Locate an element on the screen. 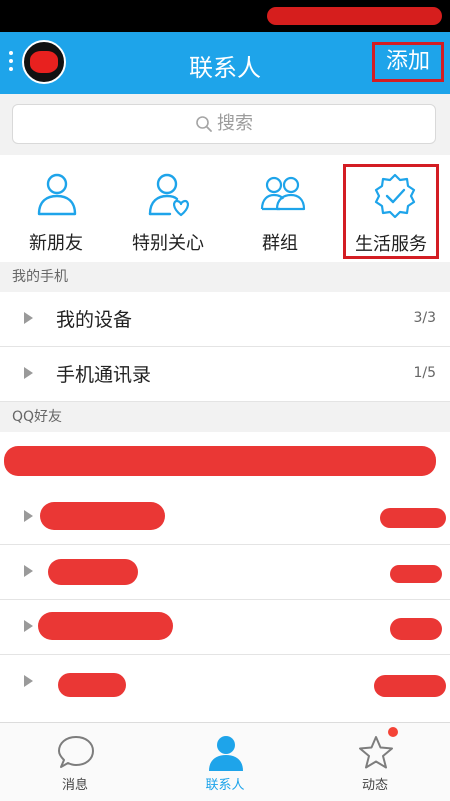 This screenshot has width=450, height=801. badge-check-icon is located at coordinates (395, 196).